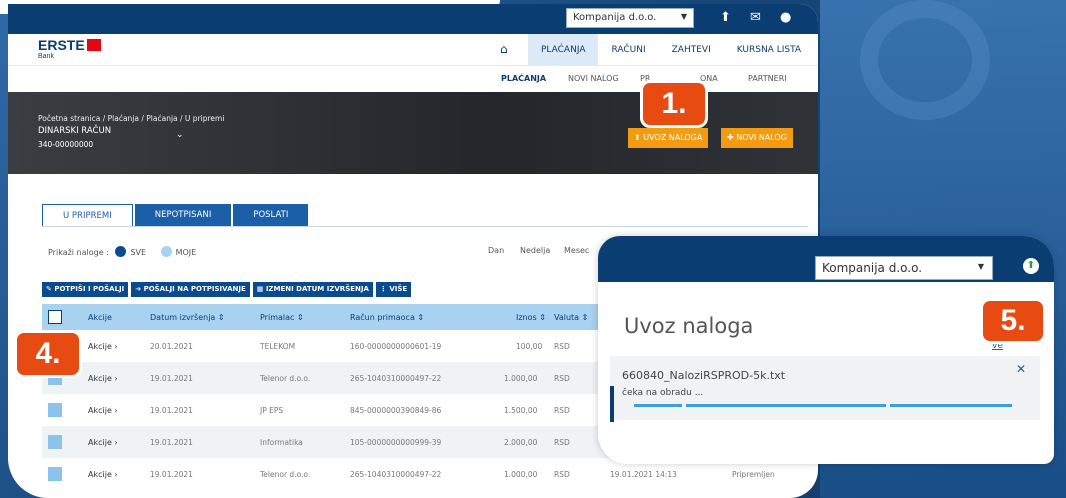 This screenshot has height=498, width=1066. I want to click on import-orders-button: ⬆ UVOZ NALOGA, so click(668, 138).